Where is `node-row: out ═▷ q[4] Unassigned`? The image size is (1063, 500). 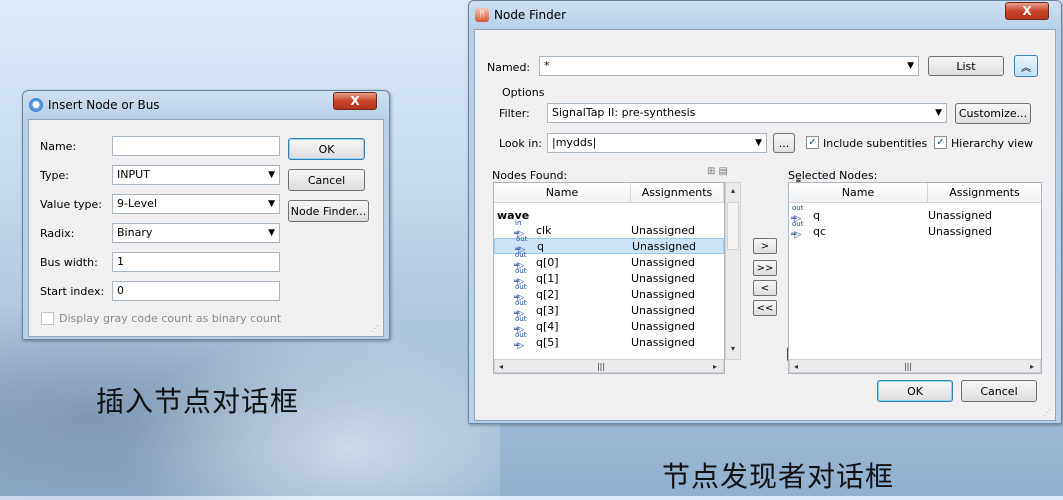 node-row: out ═▷ q[4] Unassigned is located at coordinates (609, 325).